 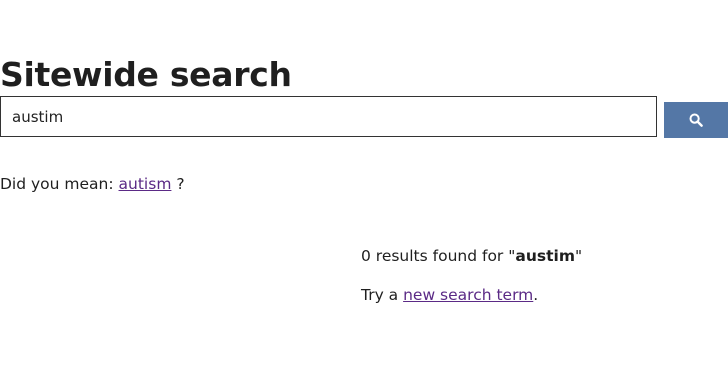 What do you see at coordinates (146, 74) in the screenshot?
I see `page-title: Sitewide search` at bounding box center [146, 74].